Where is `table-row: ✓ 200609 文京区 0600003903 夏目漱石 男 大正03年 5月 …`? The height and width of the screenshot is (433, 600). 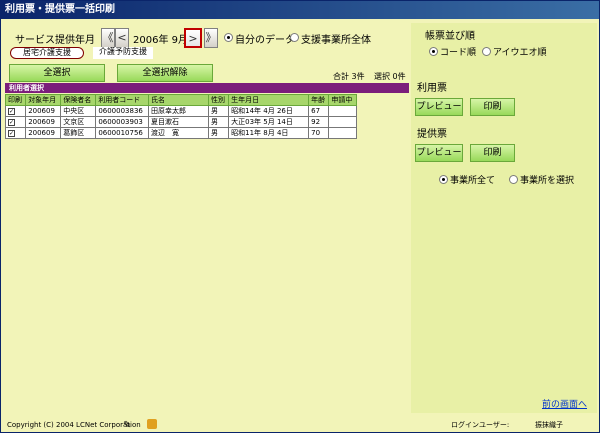 table-row: ✓ 200609 文京区 0600003903 夏目漱石 男 大正03年 5月 … is located at coordinates (180, 122).